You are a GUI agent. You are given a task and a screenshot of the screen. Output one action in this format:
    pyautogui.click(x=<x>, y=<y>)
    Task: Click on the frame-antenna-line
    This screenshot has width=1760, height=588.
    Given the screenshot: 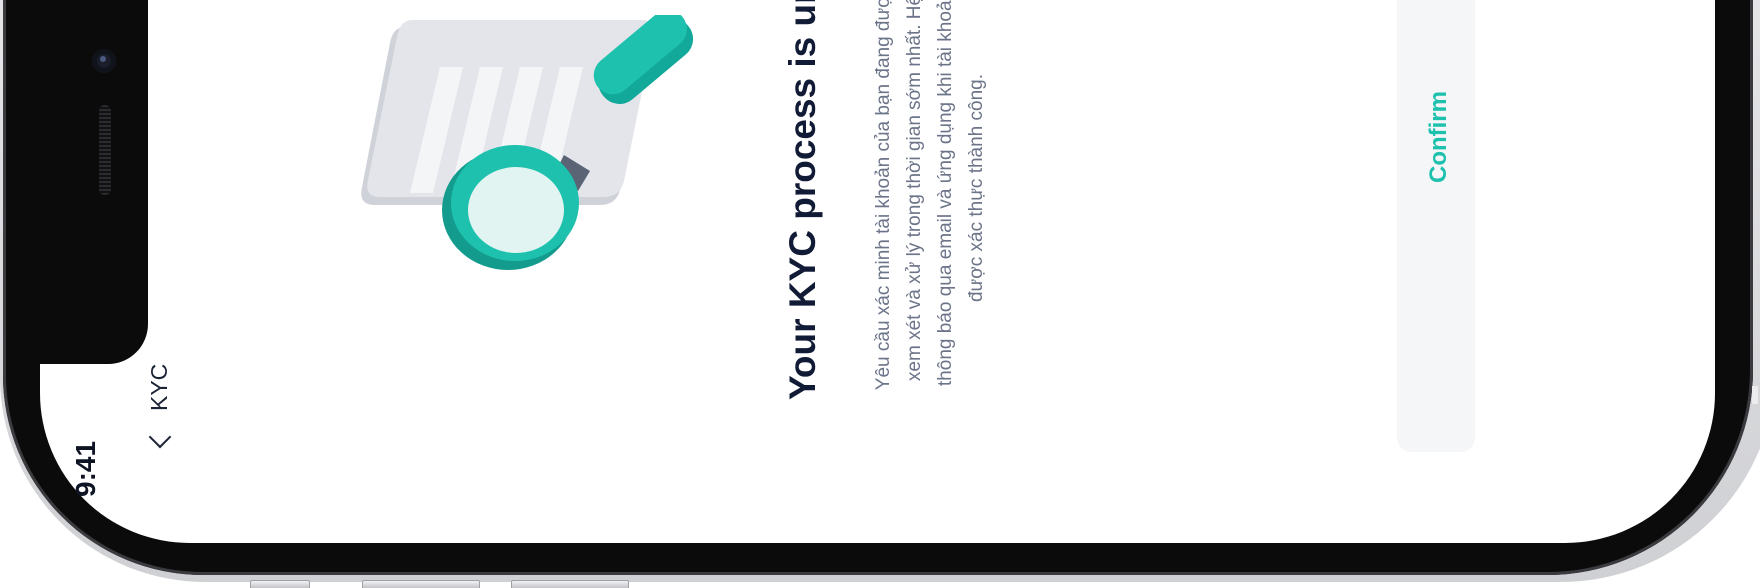 What is the action you would take?
    pyautogui.click(x=1755, y=395)
    